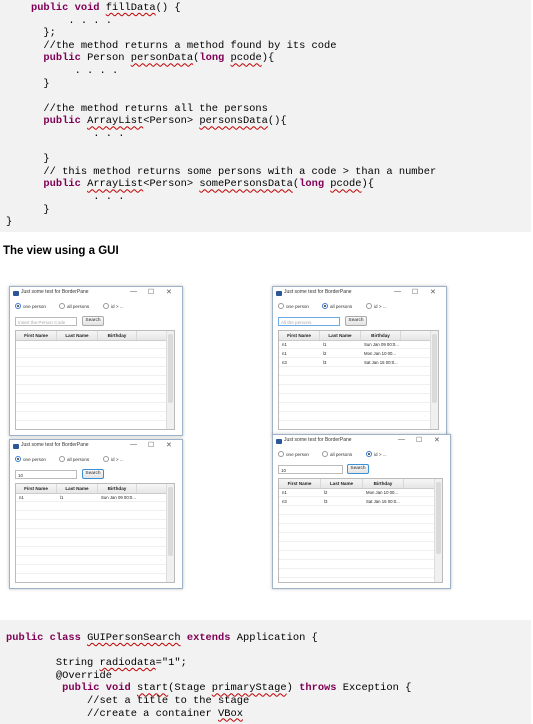 The height and width of the screenshot is (724, 533). What do you see at coordinates (46, 321) in the screenshot?
I see `search-input: Insert the Person Code` at bounding box center [46, 321].